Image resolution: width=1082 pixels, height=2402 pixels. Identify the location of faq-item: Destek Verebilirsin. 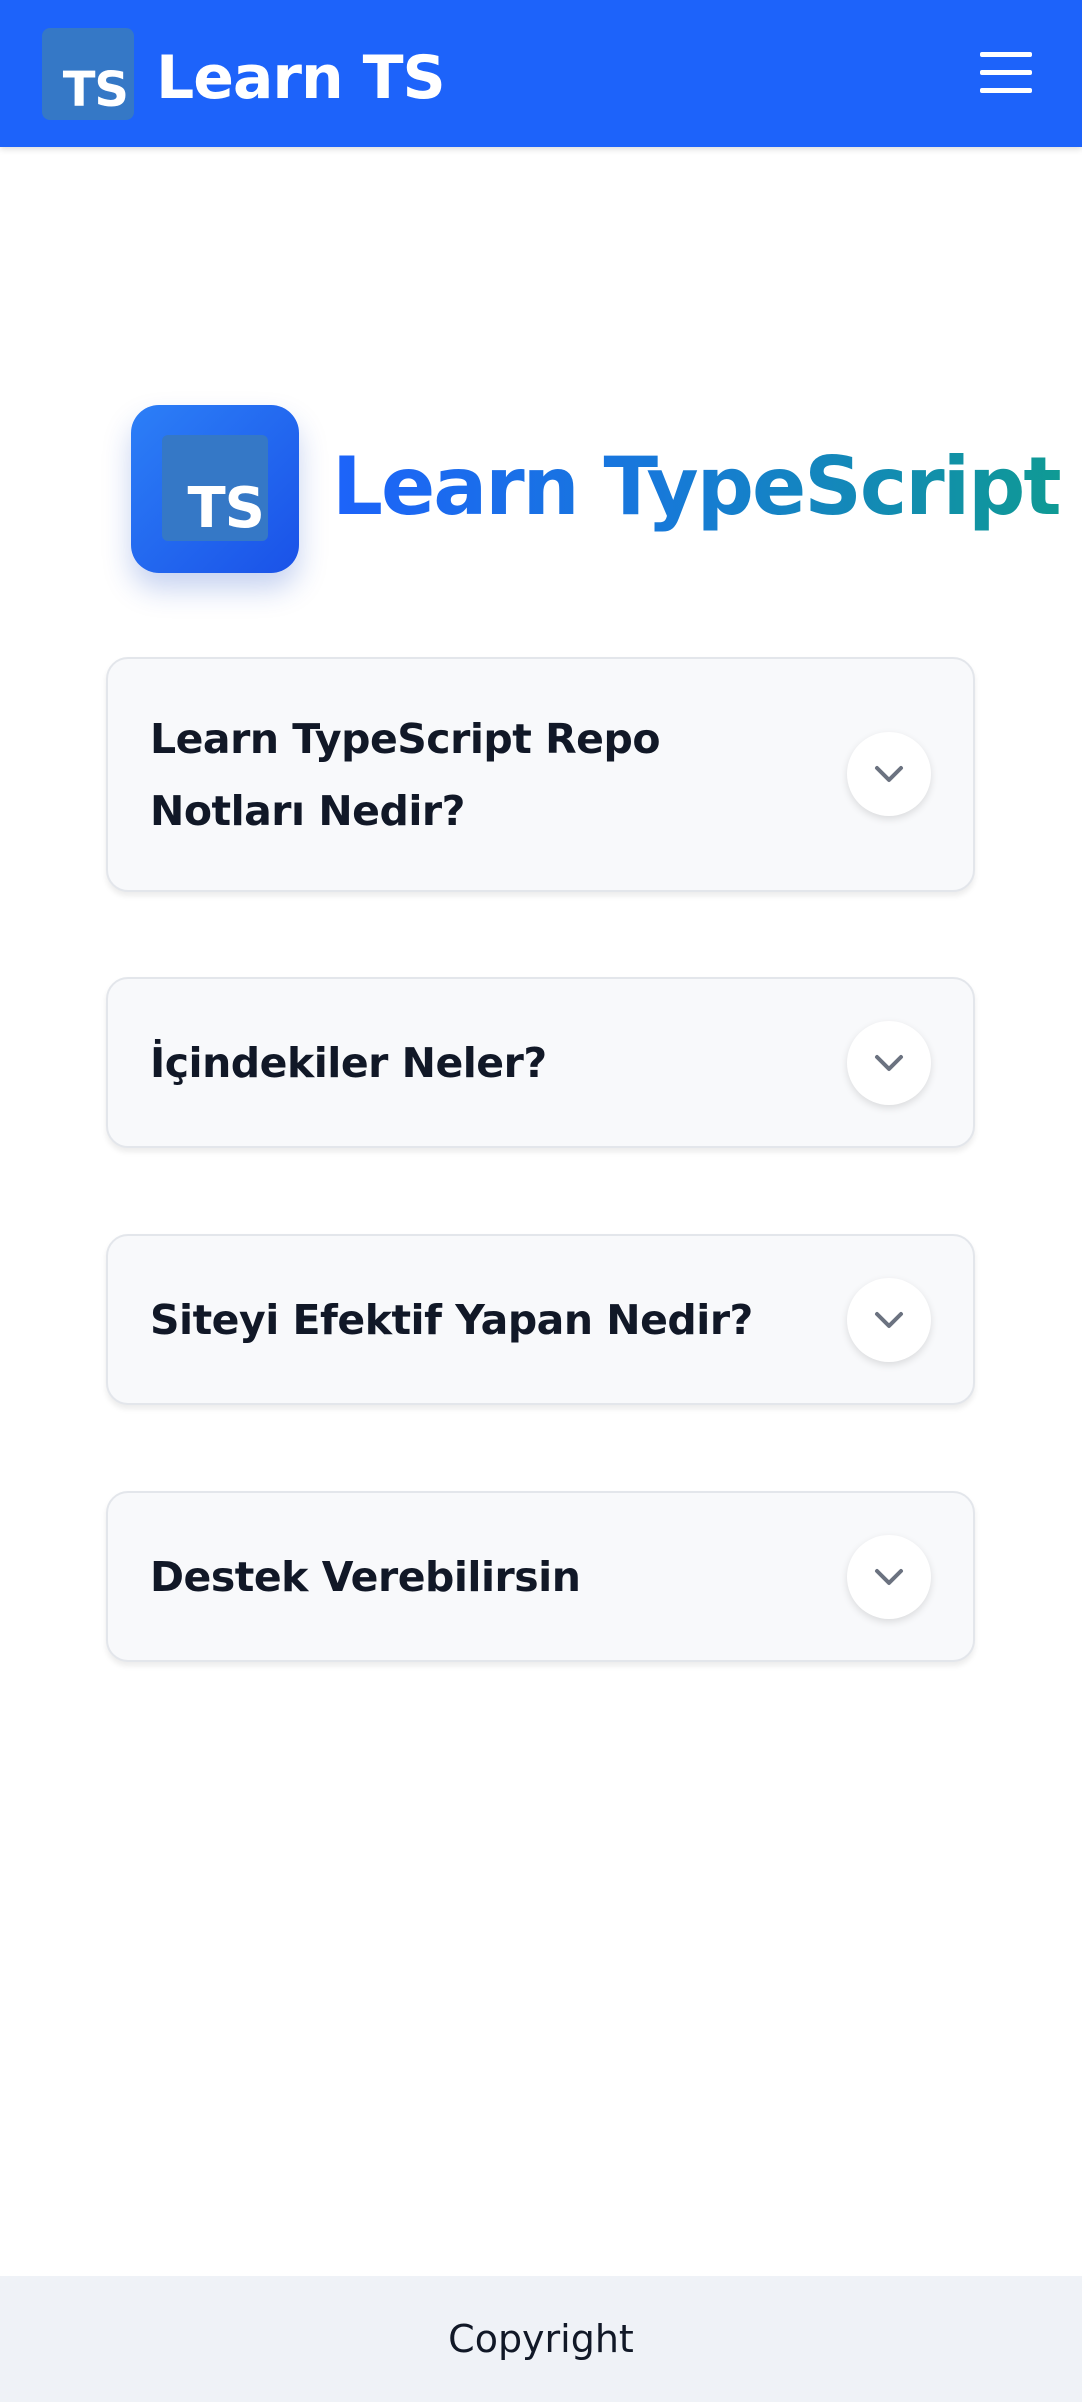
(540, 1576).